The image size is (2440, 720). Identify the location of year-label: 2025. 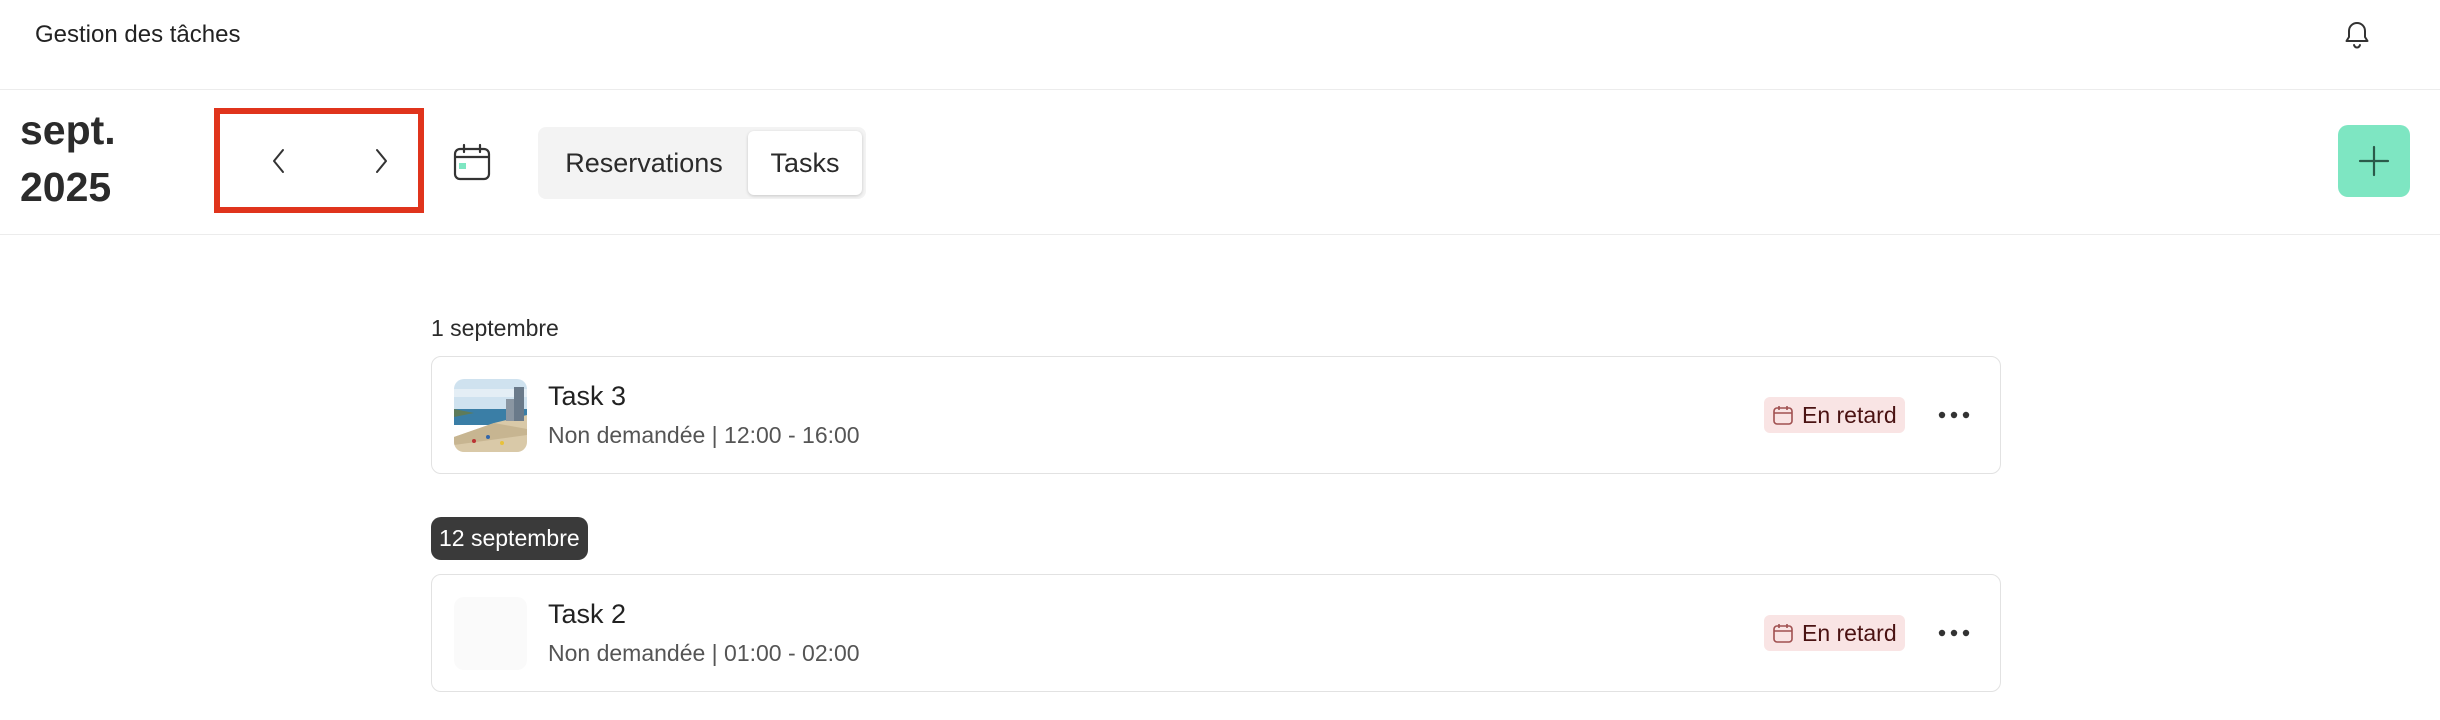
(66, 187).